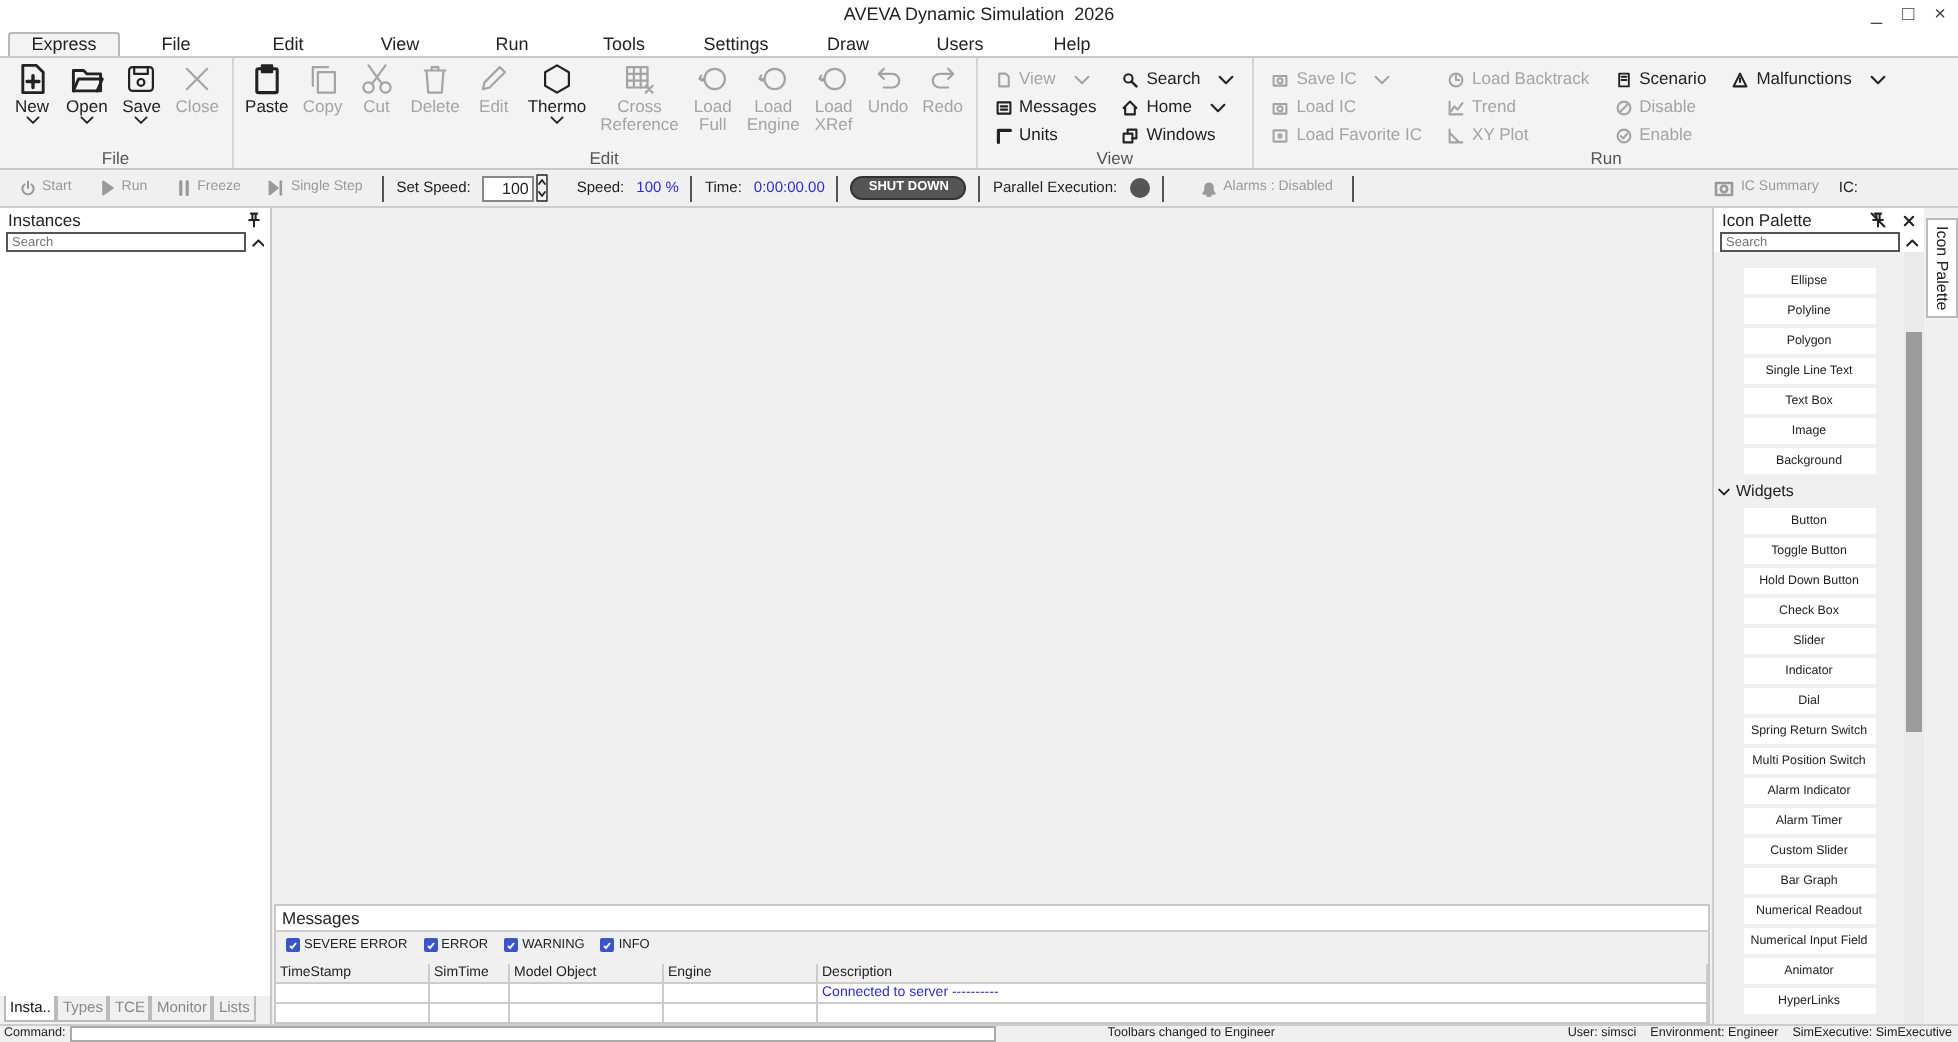  I want to click on ribbon-button: Units, so click(1046, 135).